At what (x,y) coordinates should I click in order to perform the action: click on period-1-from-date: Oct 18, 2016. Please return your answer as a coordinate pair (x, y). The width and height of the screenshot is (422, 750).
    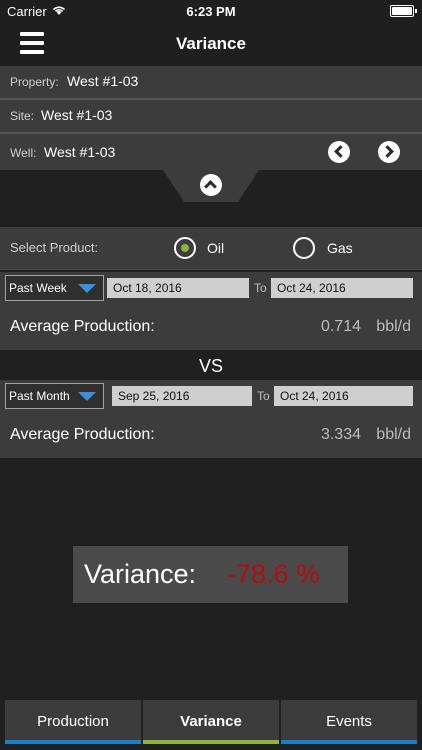
    Looking at the image, I should click on (178, 288).